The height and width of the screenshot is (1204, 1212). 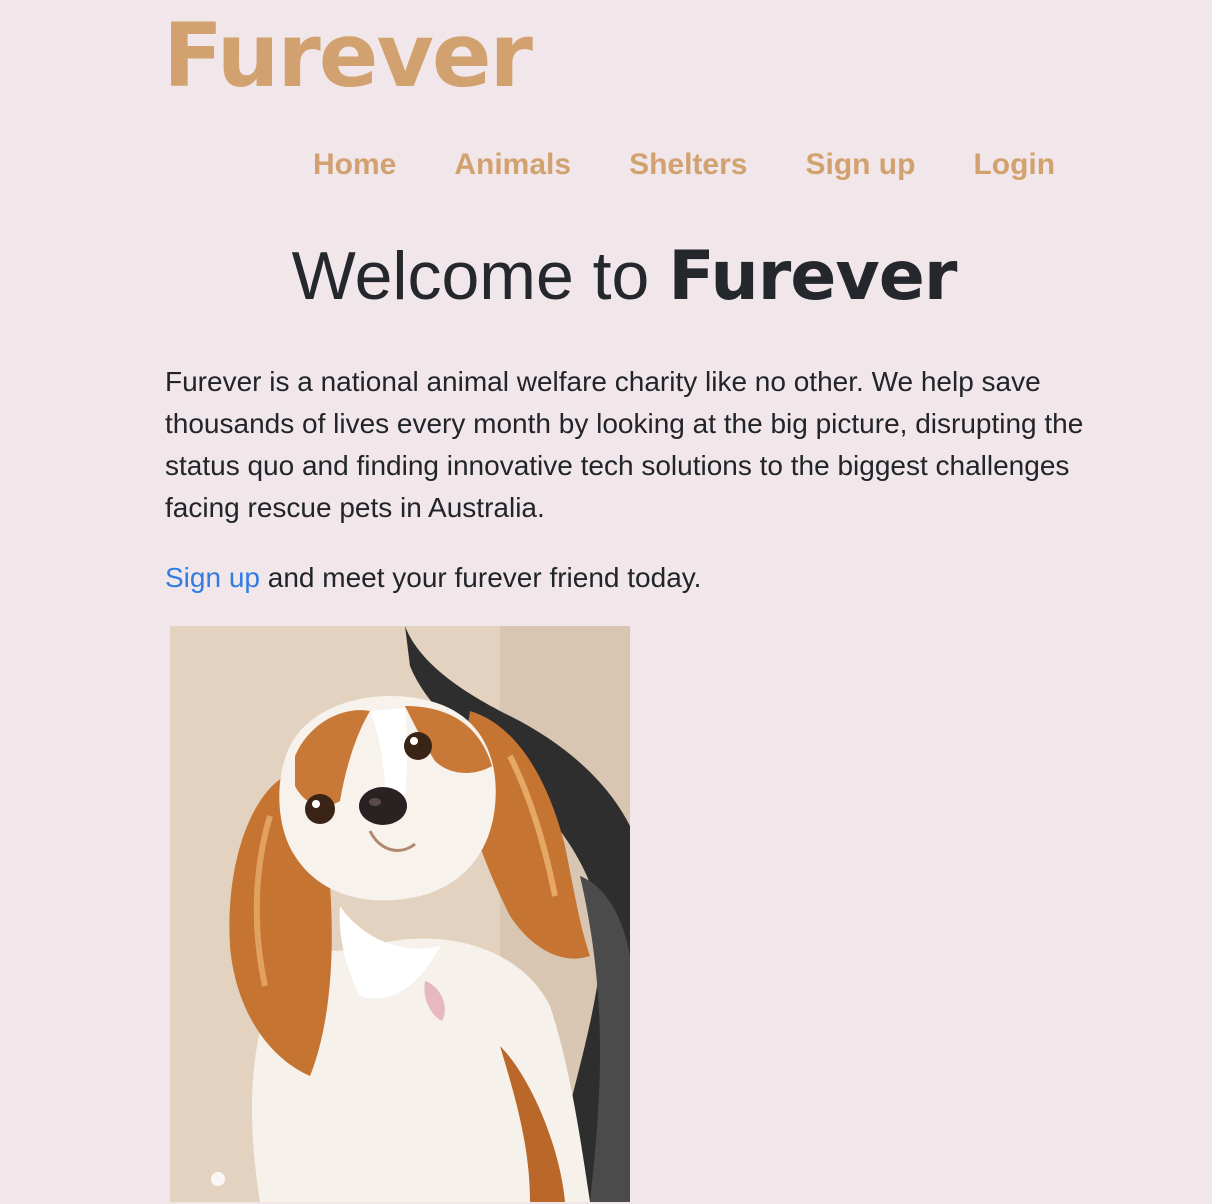 I want to click on nav-shelters: Shelters, so click(x=688, y=165).